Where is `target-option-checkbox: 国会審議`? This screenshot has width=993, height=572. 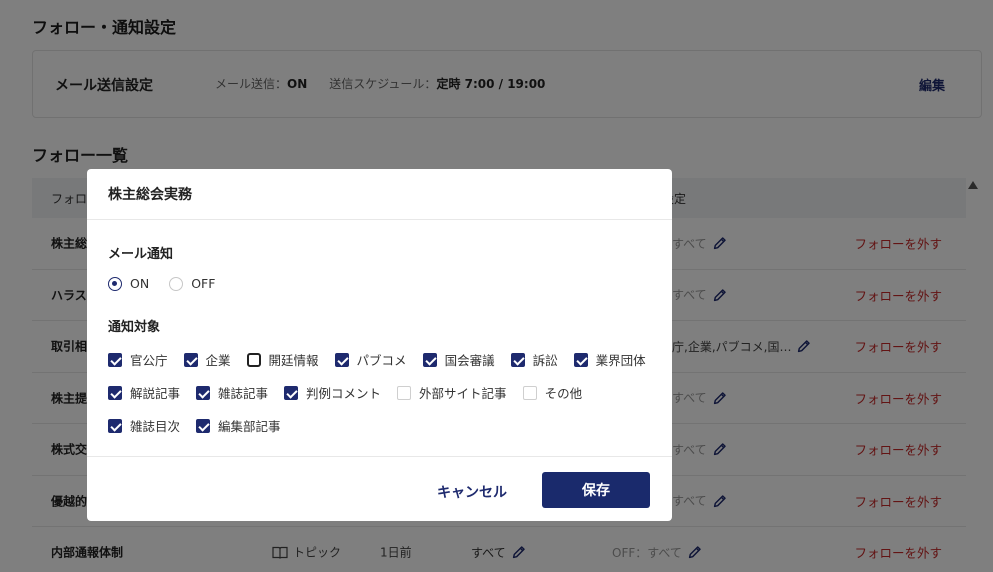
target-option-checkbox: 国会審議 is located at coordinates (458, 359).